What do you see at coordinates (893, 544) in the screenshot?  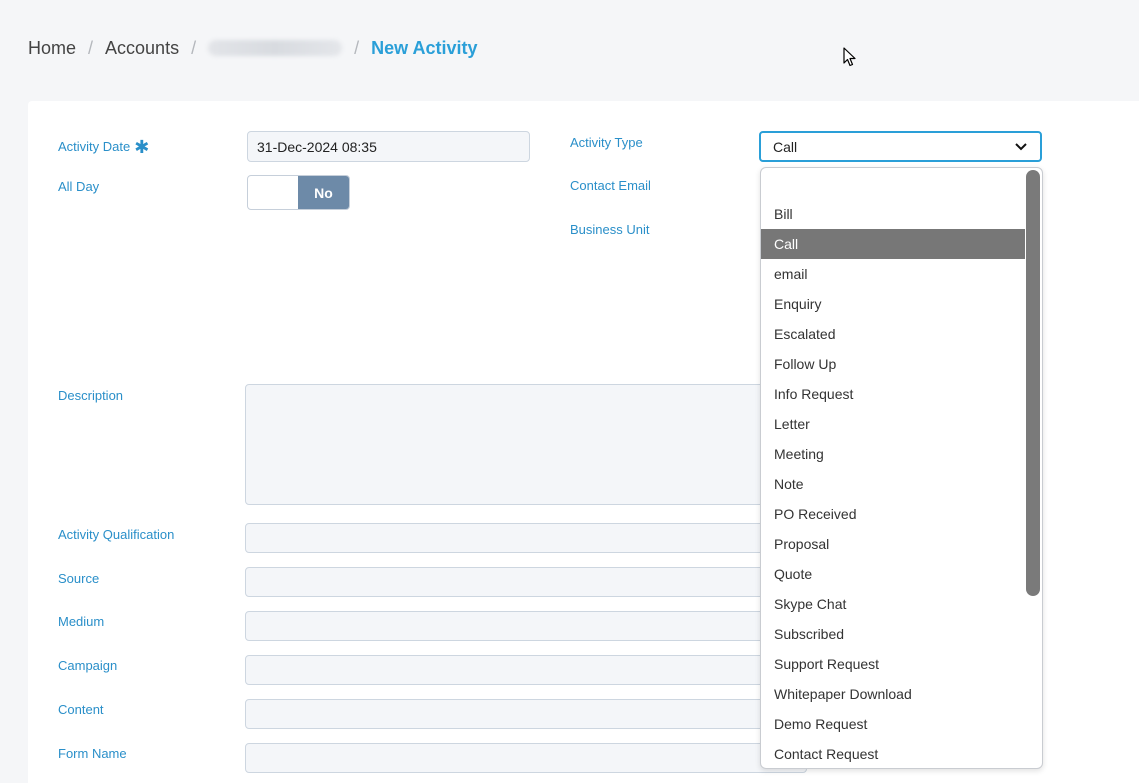 I see `dropdown-option: Proposal` at bounding box center [893, 544].